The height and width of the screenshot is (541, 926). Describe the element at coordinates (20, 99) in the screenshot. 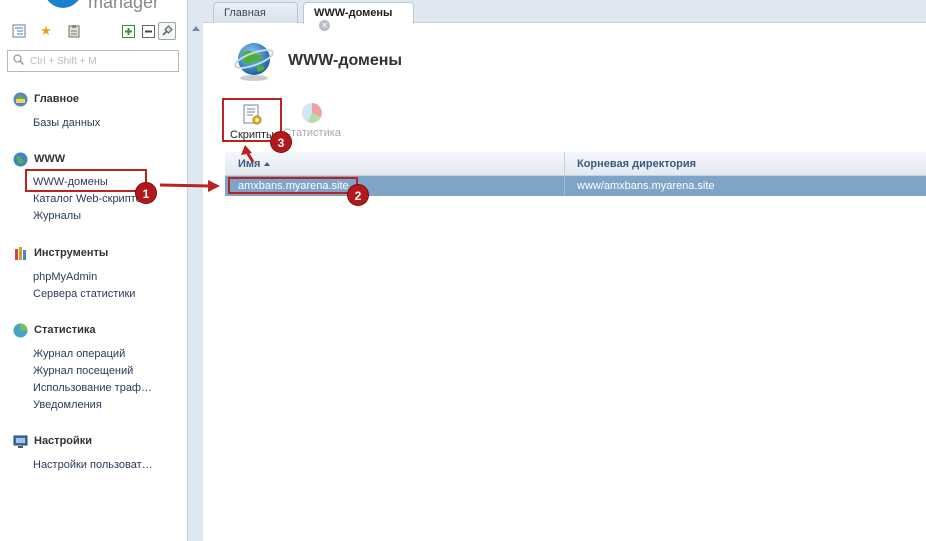

I see `home-icon` at that location.